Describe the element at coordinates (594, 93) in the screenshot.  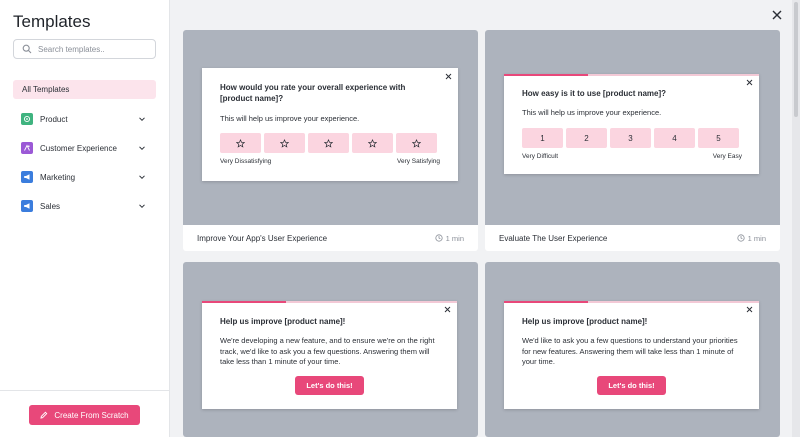
I see `survey-question: How easy is it to use [product name]?` at that location.